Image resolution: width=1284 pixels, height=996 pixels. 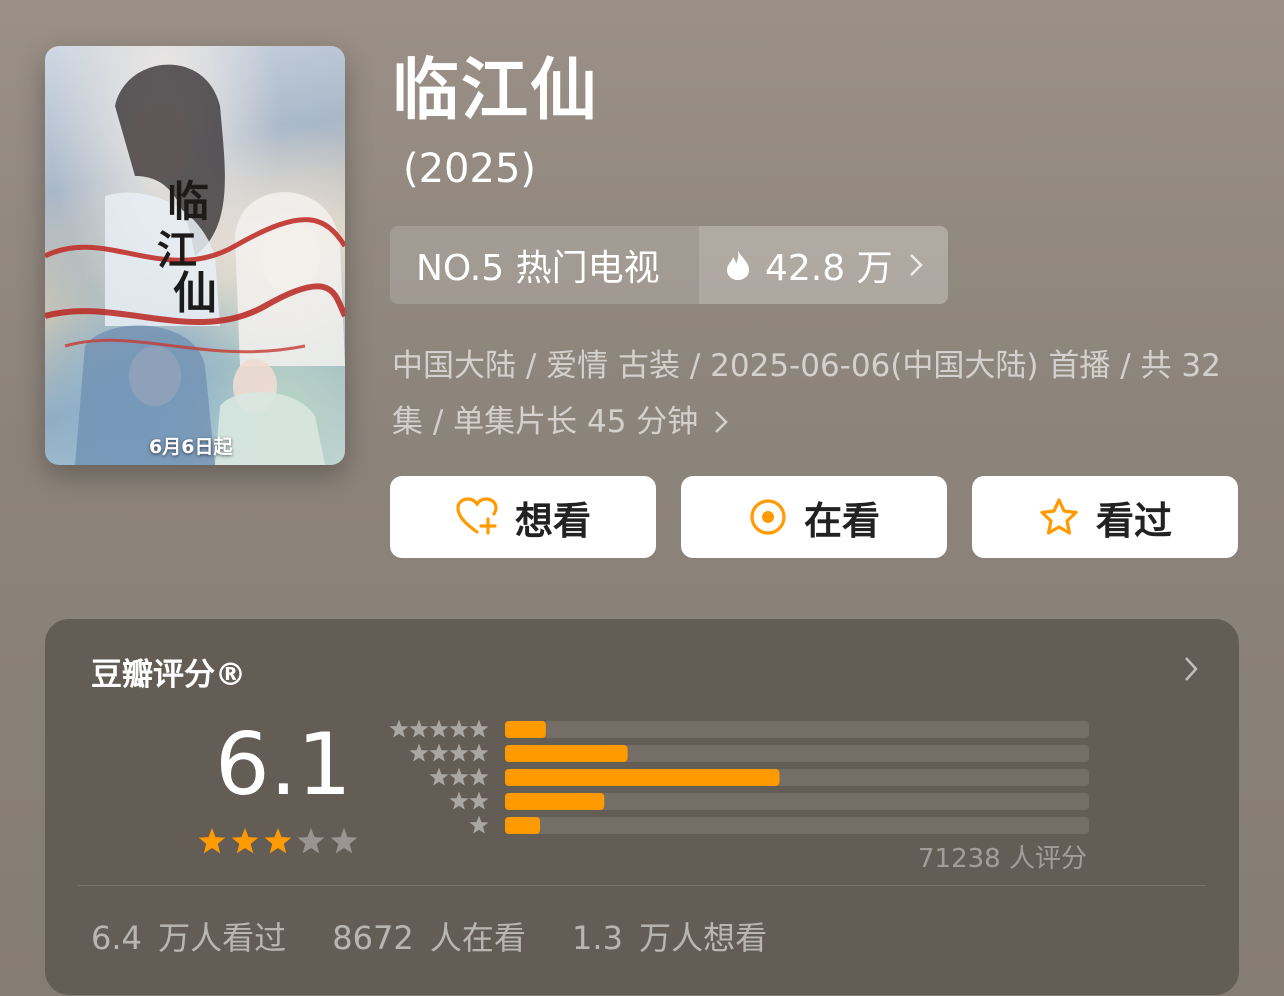 I want to click on distribution-bar-3-star, so click(x=642, y=777).